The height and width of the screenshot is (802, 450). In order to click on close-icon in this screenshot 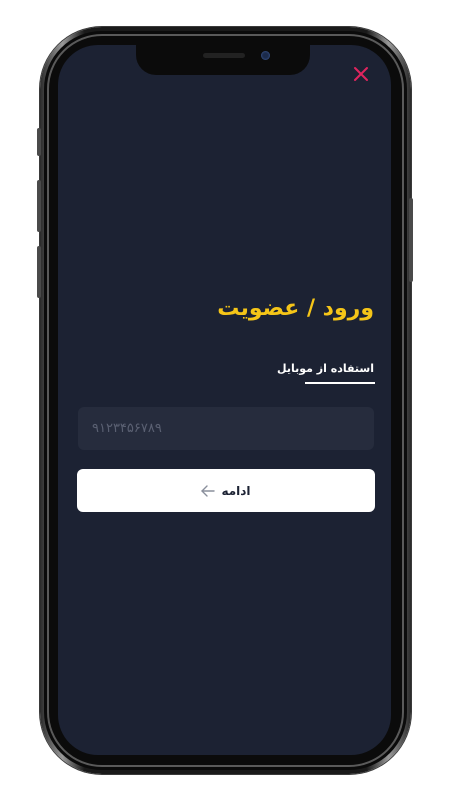, I will do `click(361, 74)`.